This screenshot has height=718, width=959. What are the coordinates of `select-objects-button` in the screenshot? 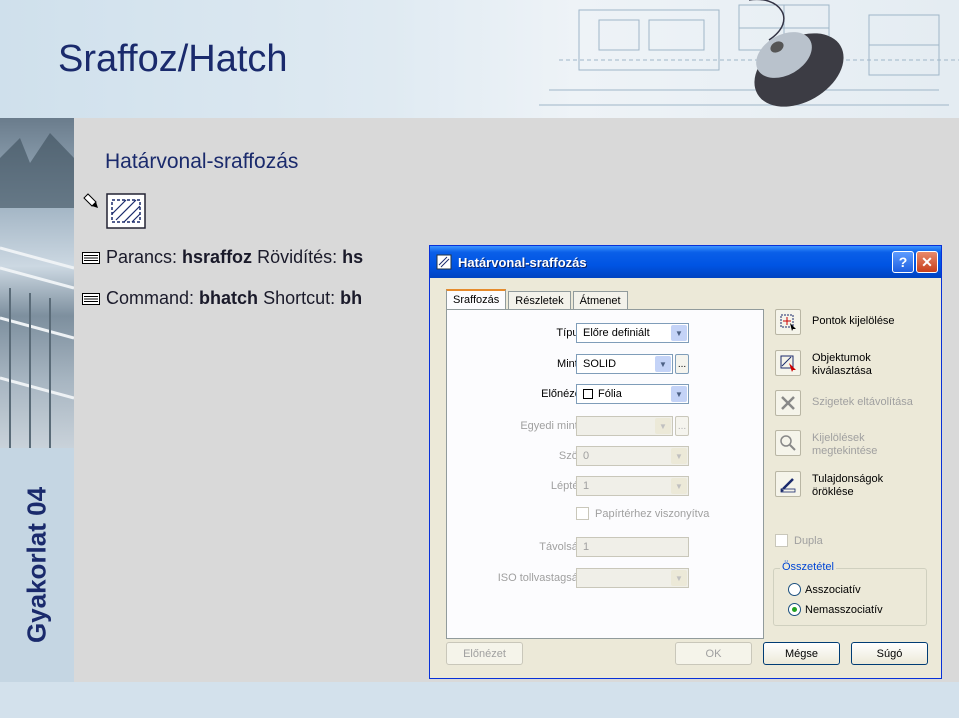 It's located at (788, 363).